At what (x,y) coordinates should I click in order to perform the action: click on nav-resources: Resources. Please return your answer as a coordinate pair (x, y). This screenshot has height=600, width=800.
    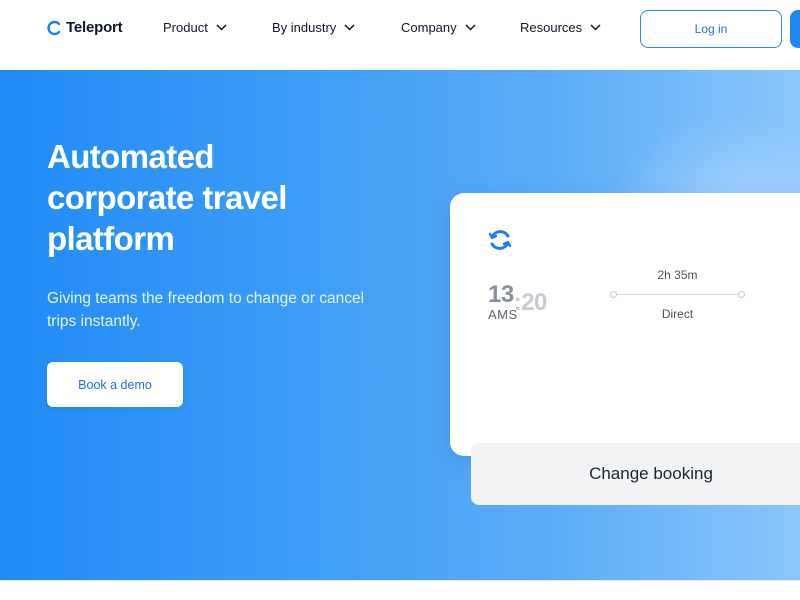
    Looking at the image, I should click on (560, 27).